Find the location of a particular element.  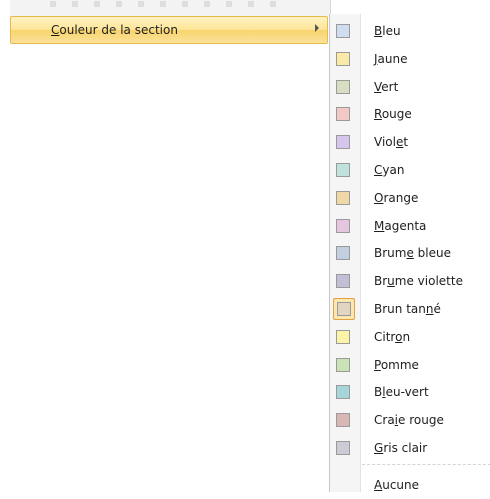

access-key: V is located at coordinates (378, 86).